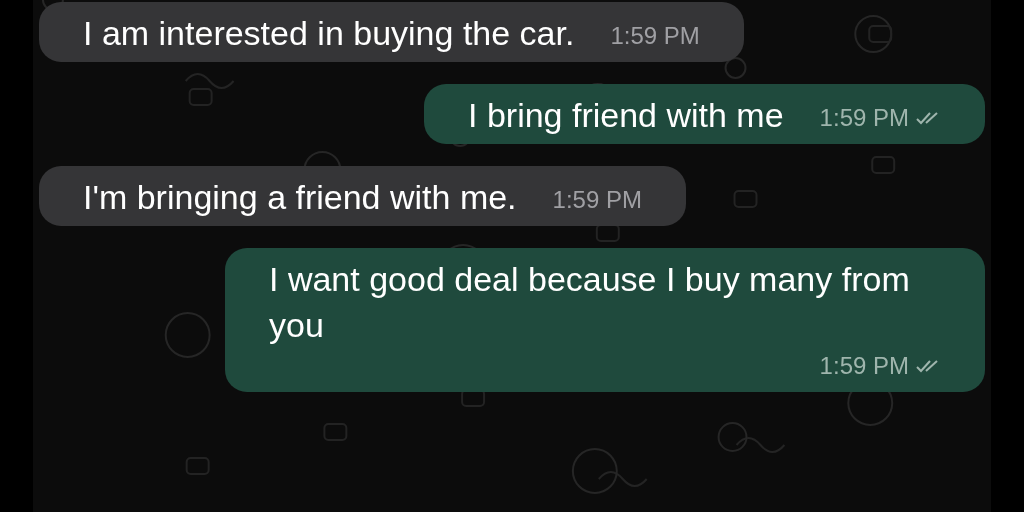 The image size is (1024, 512). I want to click on message-text: I am interested in buying the car., so click(329, 33).